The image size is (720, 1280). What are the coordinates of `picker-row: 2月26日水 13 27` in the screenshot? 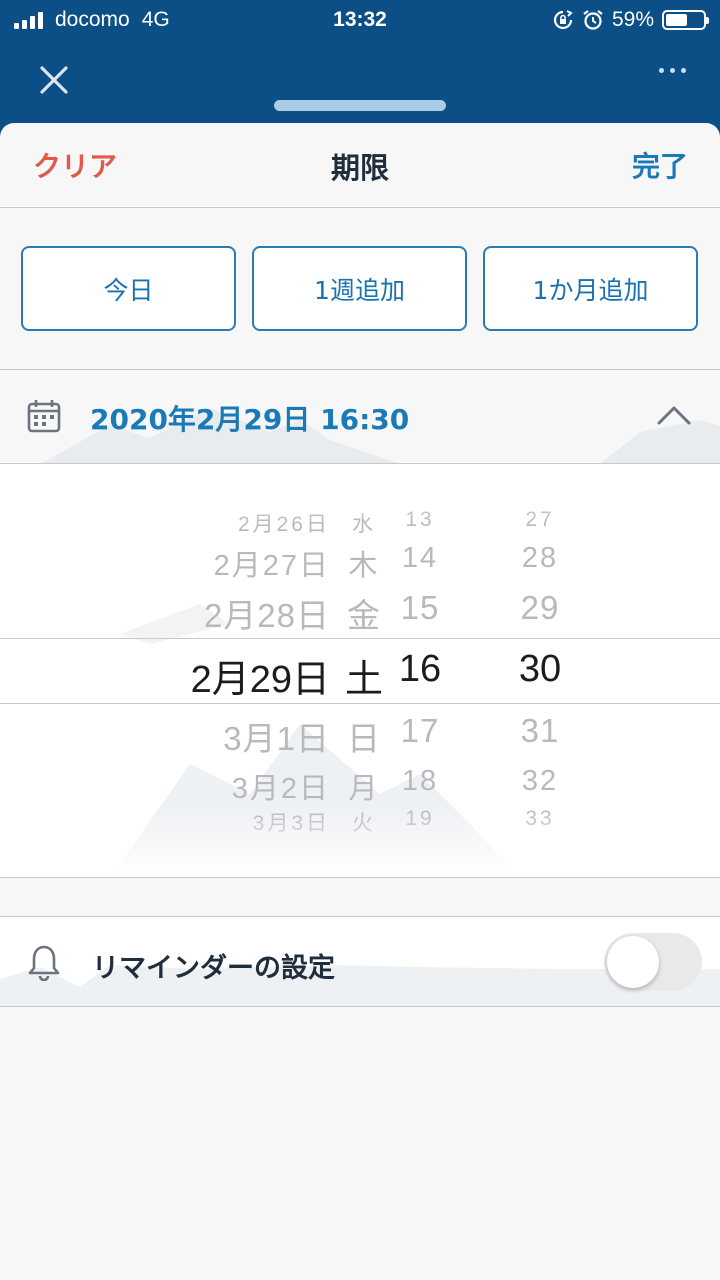 It's located at (360, 522).